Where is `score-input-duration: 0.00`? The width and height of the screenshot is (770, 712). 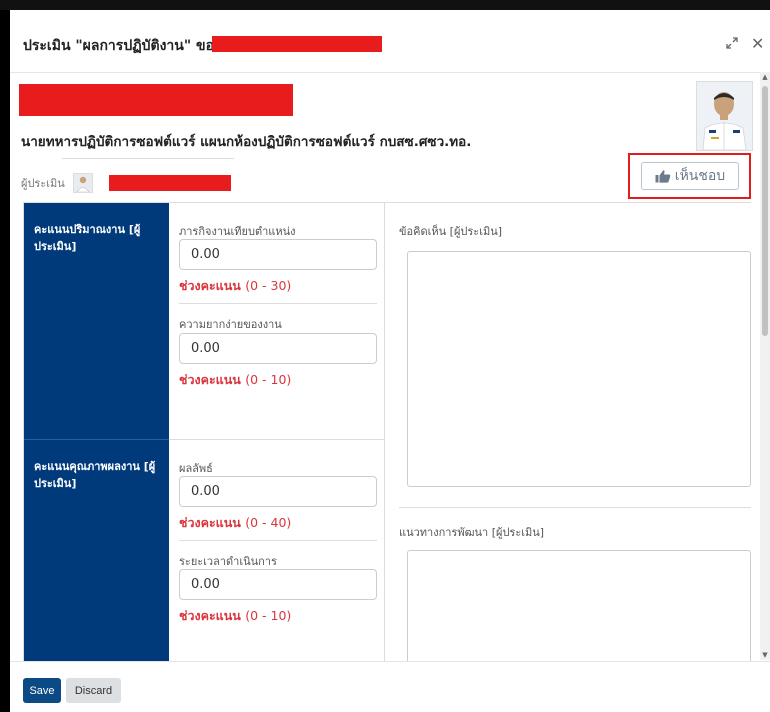
score-input-duration: 0.00 is located at coordinates (278, 584).